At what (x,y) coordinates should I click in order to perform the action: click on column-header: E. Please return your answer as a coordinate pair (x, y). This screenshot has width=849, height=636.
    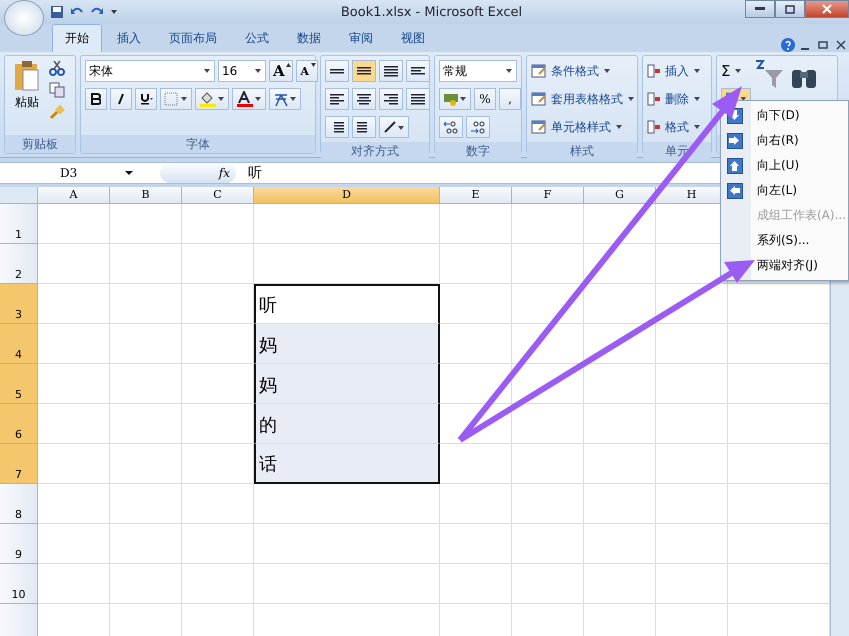
    Looking at the image, I should click on (476, 195).